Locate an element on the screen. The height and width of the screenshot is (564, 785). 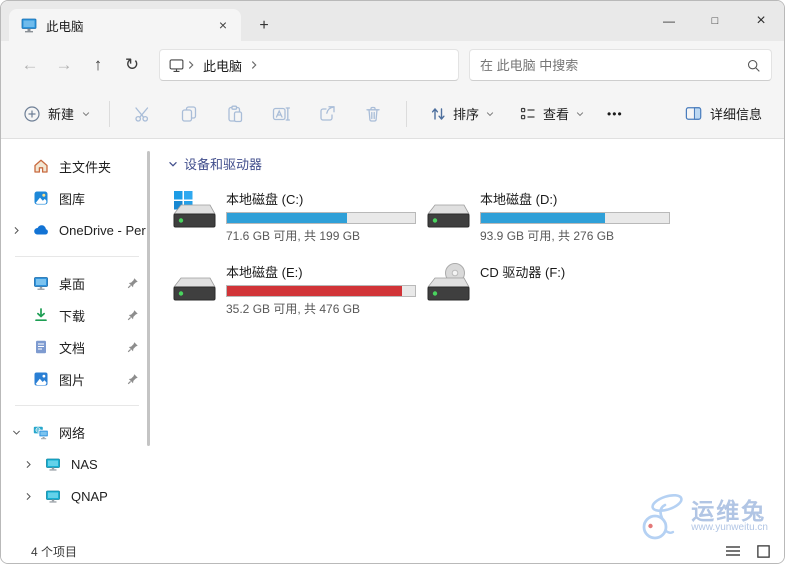
details-pane-label: 详细信息 is located at coordinates (735, 114).